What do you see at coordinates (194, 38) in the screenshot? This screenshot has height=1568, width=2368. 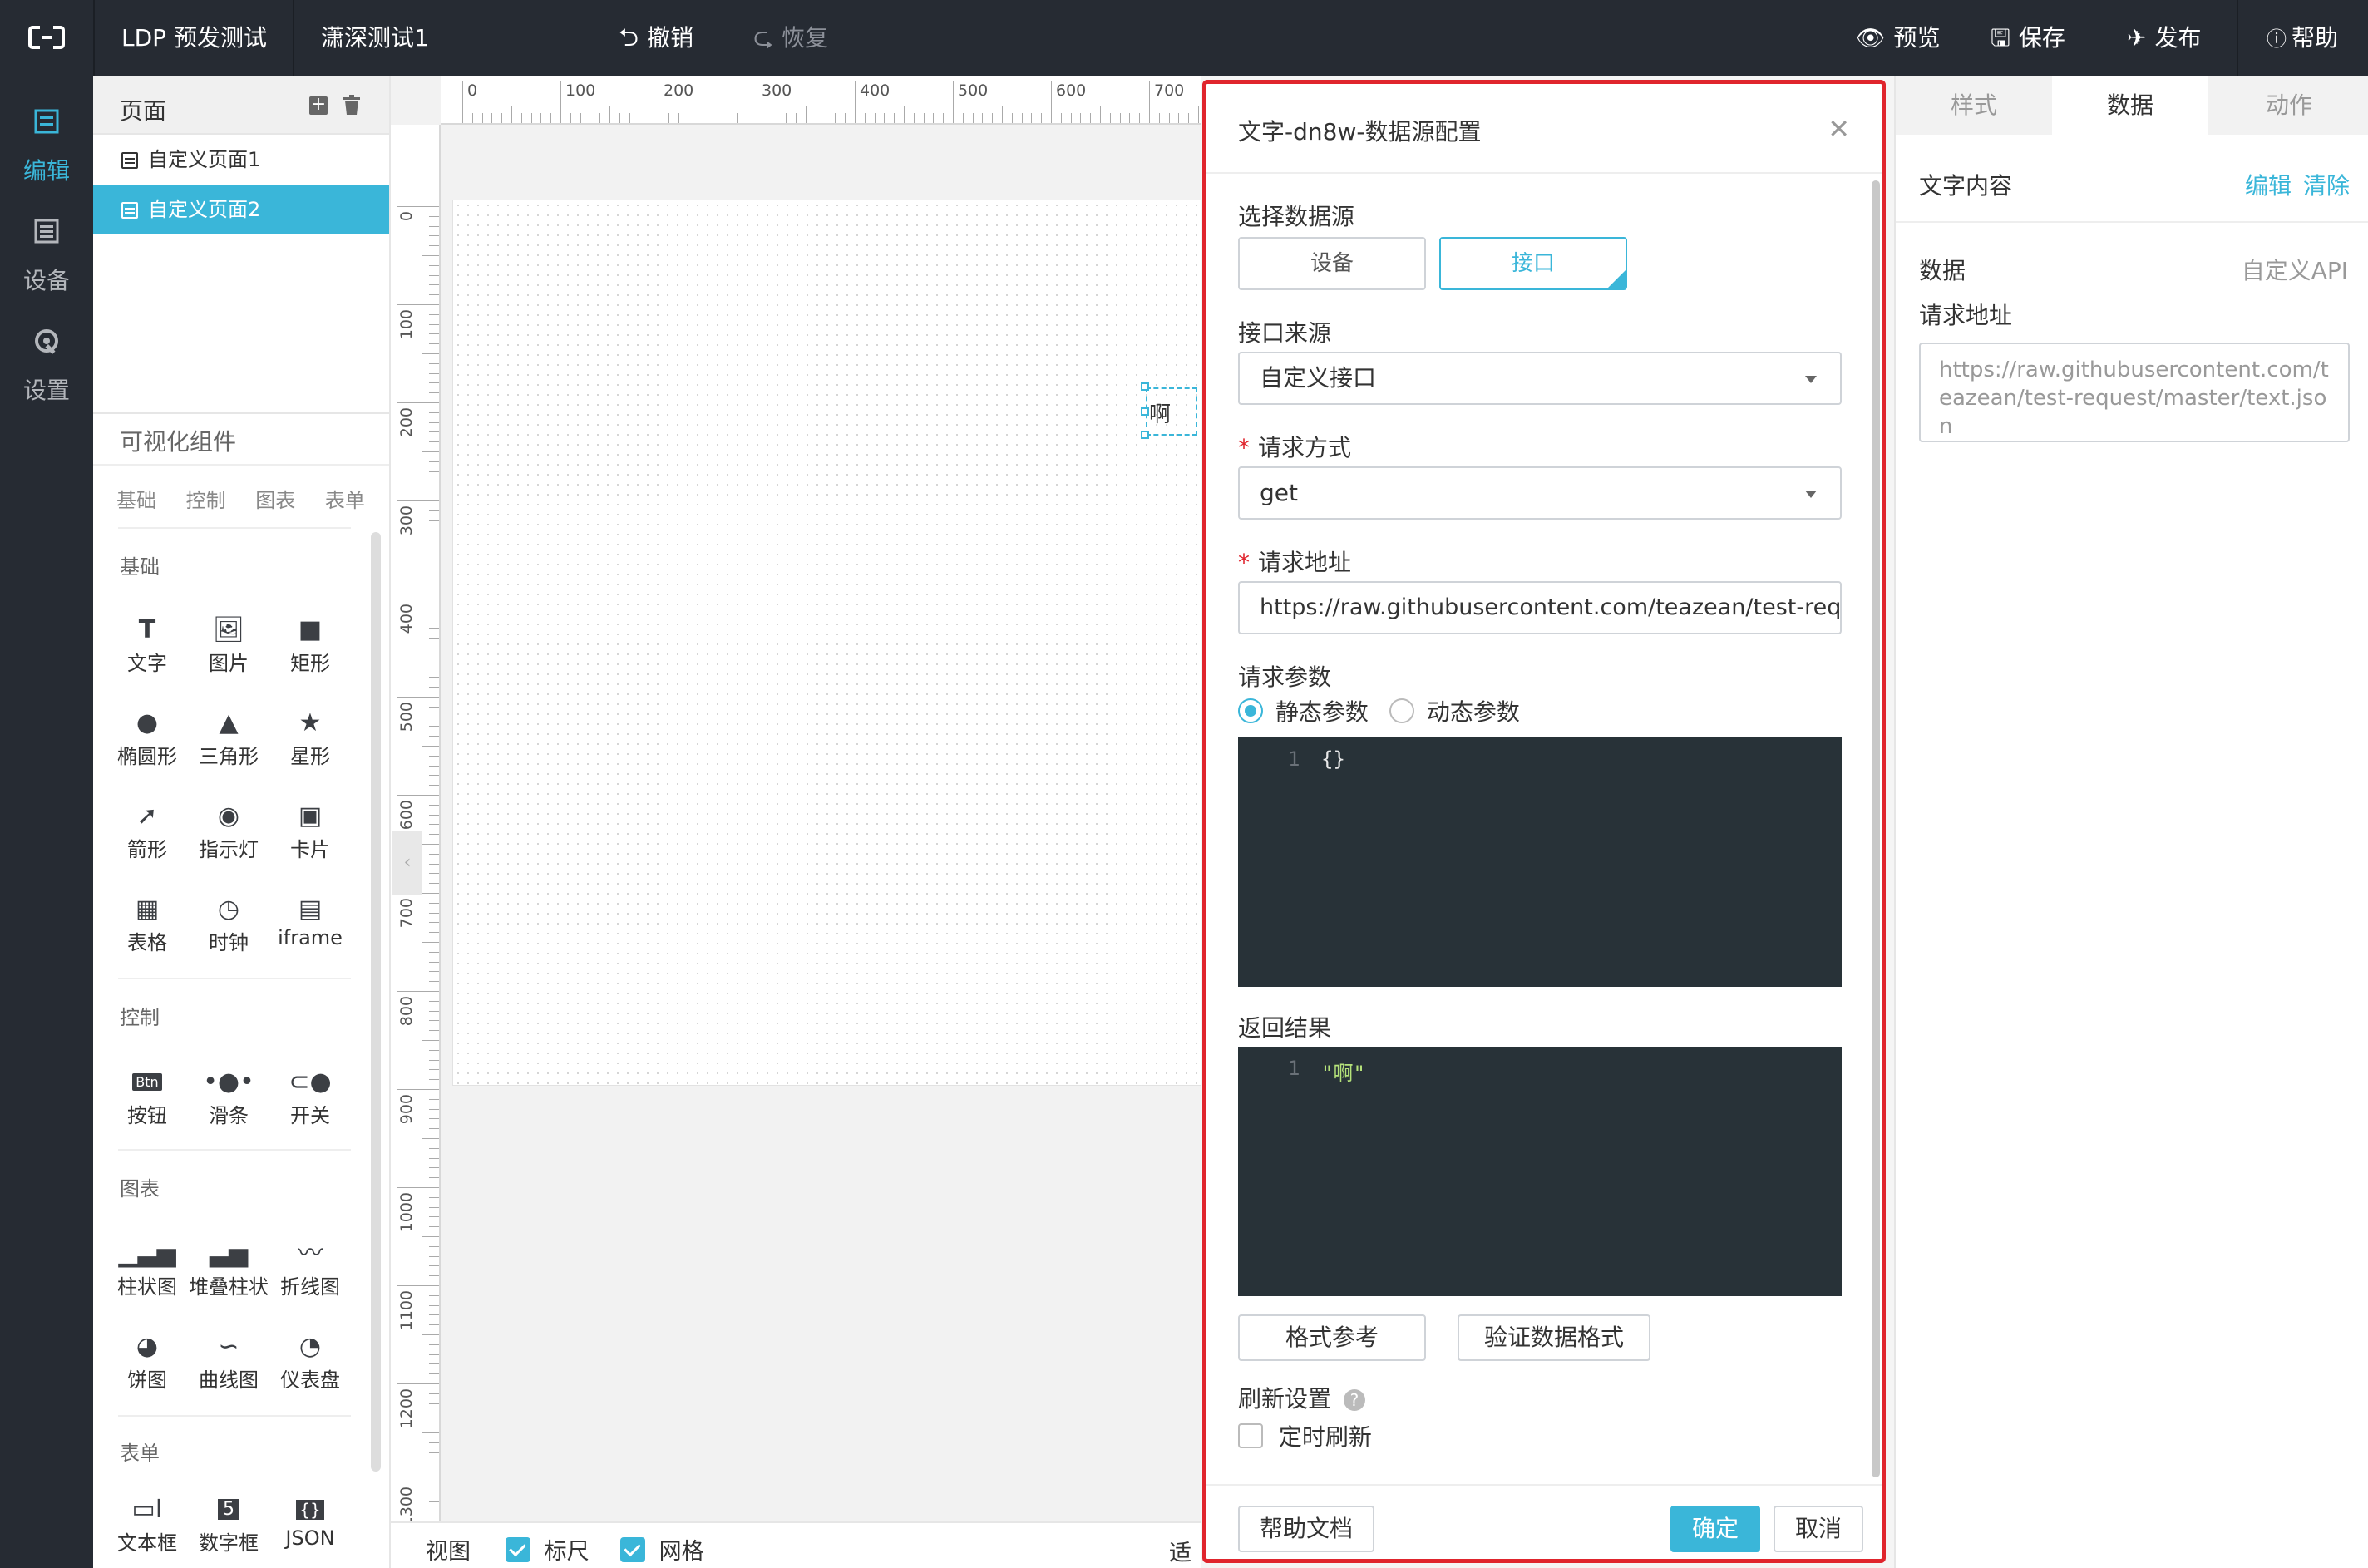 I see `app-name: LDP 预发测试` at bounding box center [194, 38].